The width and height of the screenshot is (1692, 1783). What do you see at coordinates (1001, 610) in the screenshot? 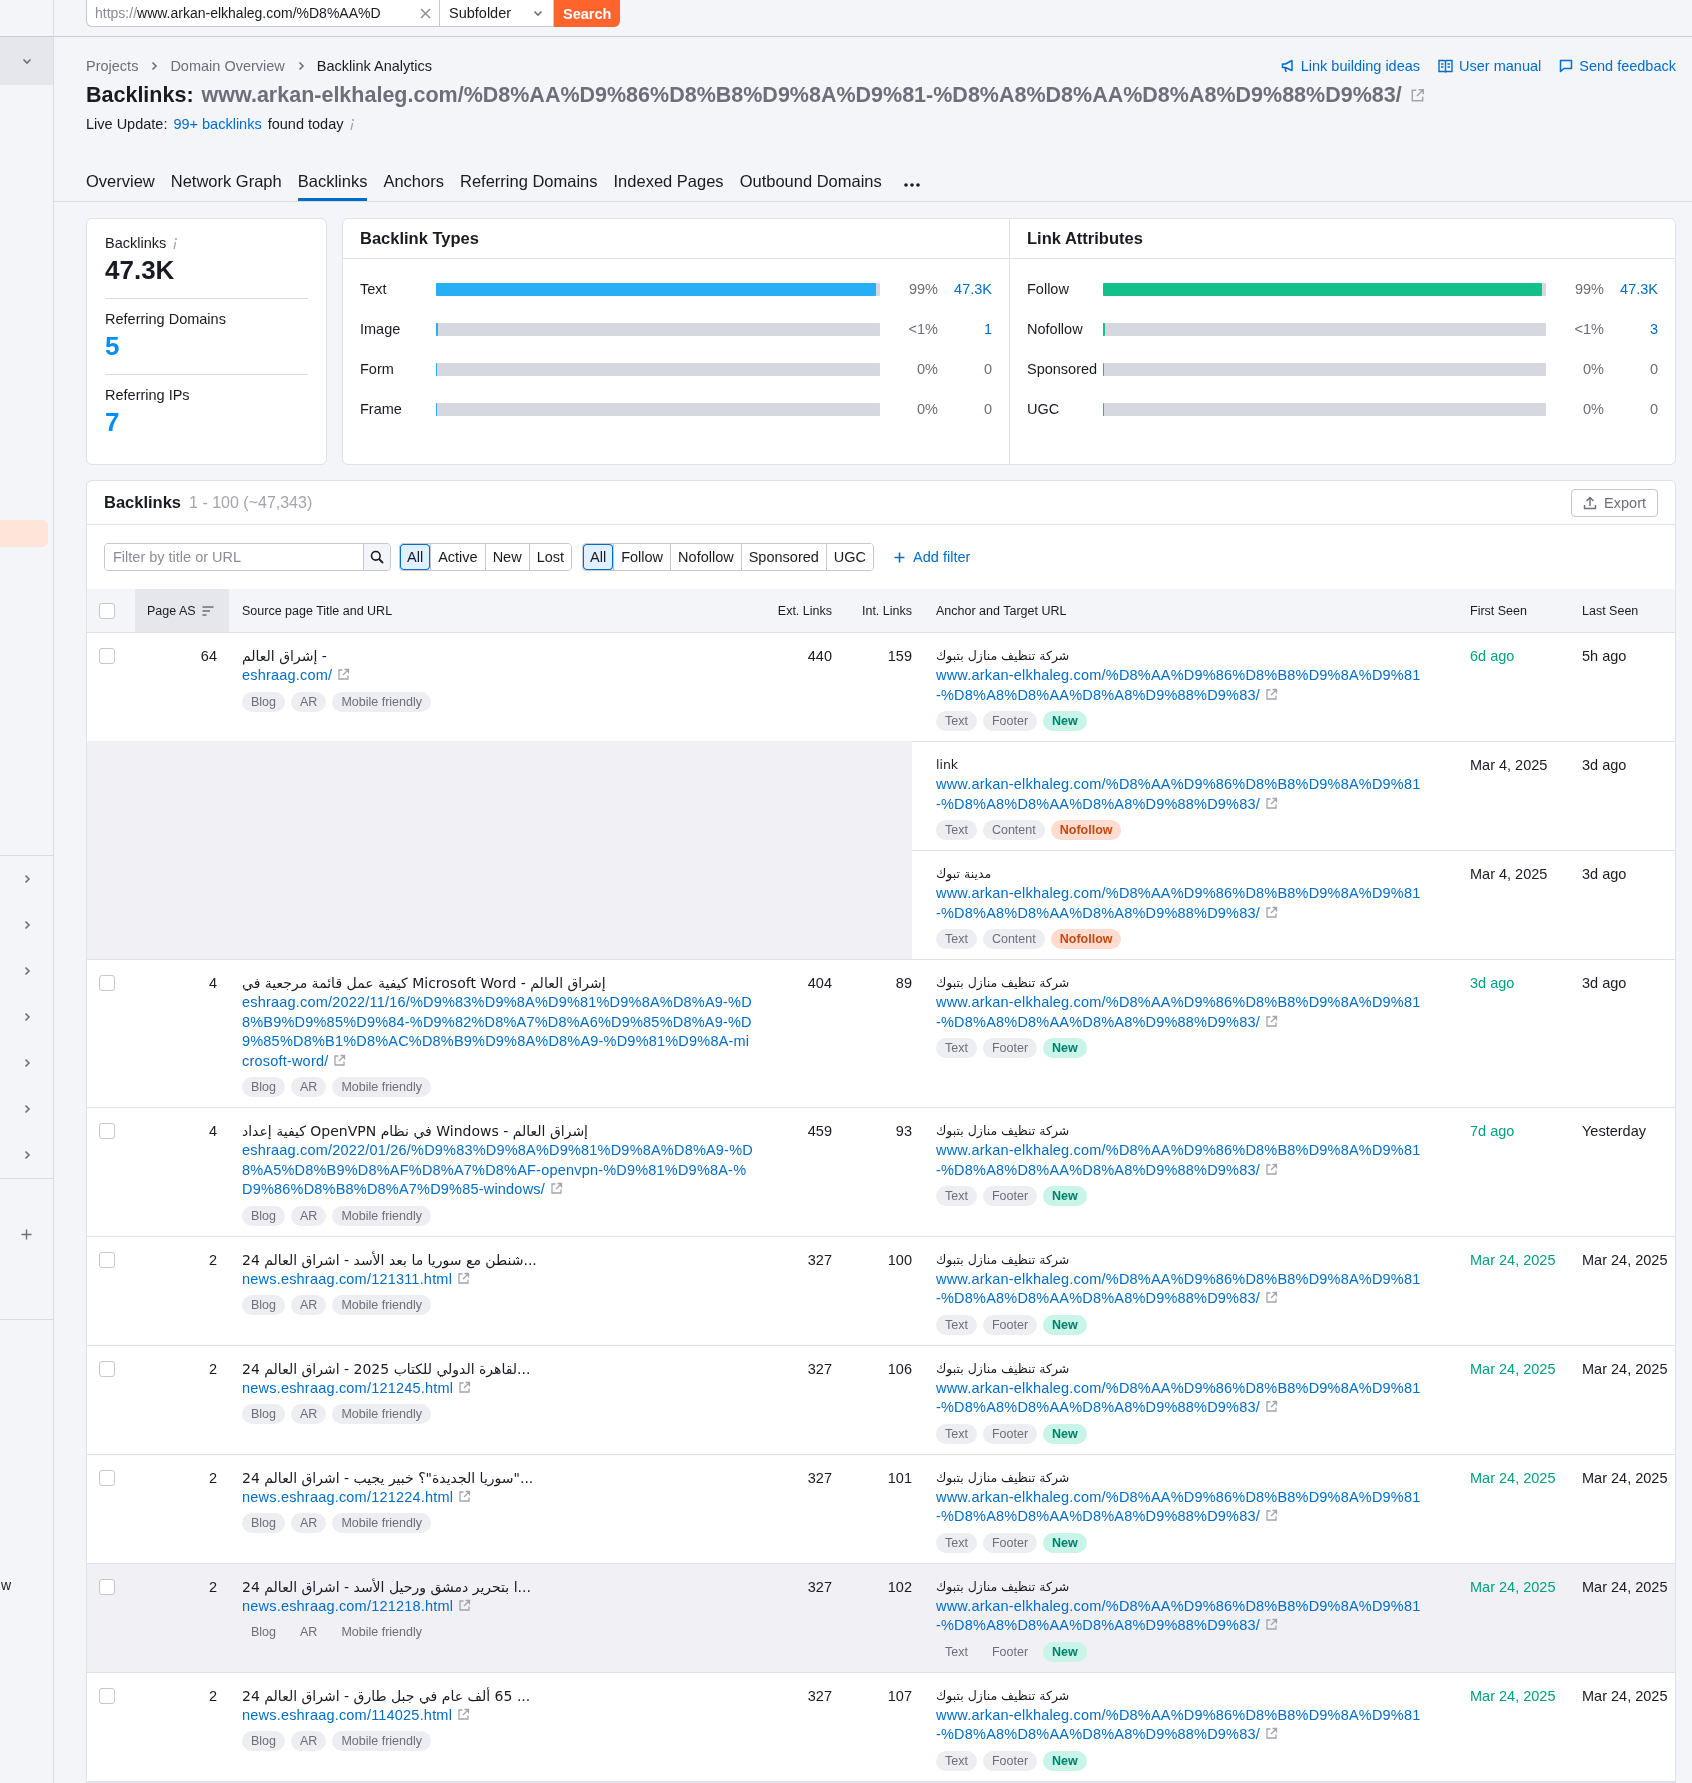
I see `column-header: Anchor and Target URL` at bounding box center [1001, 610].